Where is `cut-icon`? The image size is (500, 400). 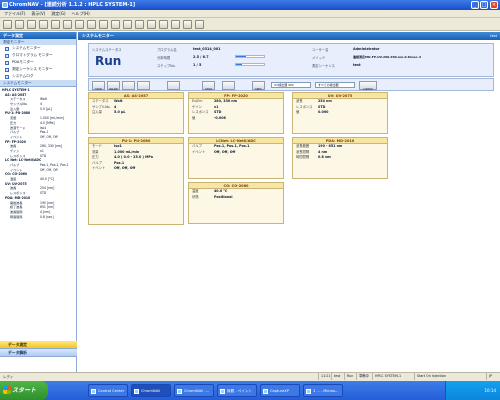
cut-icon is located at coordinates (55, 24).